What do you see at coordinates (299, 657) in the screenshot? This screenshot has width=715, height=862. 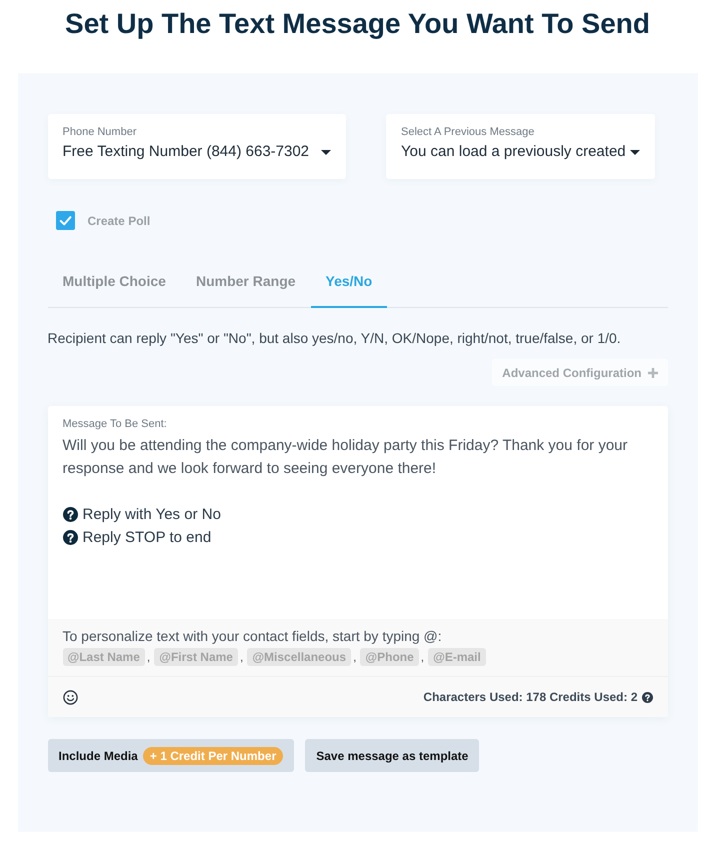 I see `contact-field-tag: @Miscellaneous` at bounding box center [299, 657].